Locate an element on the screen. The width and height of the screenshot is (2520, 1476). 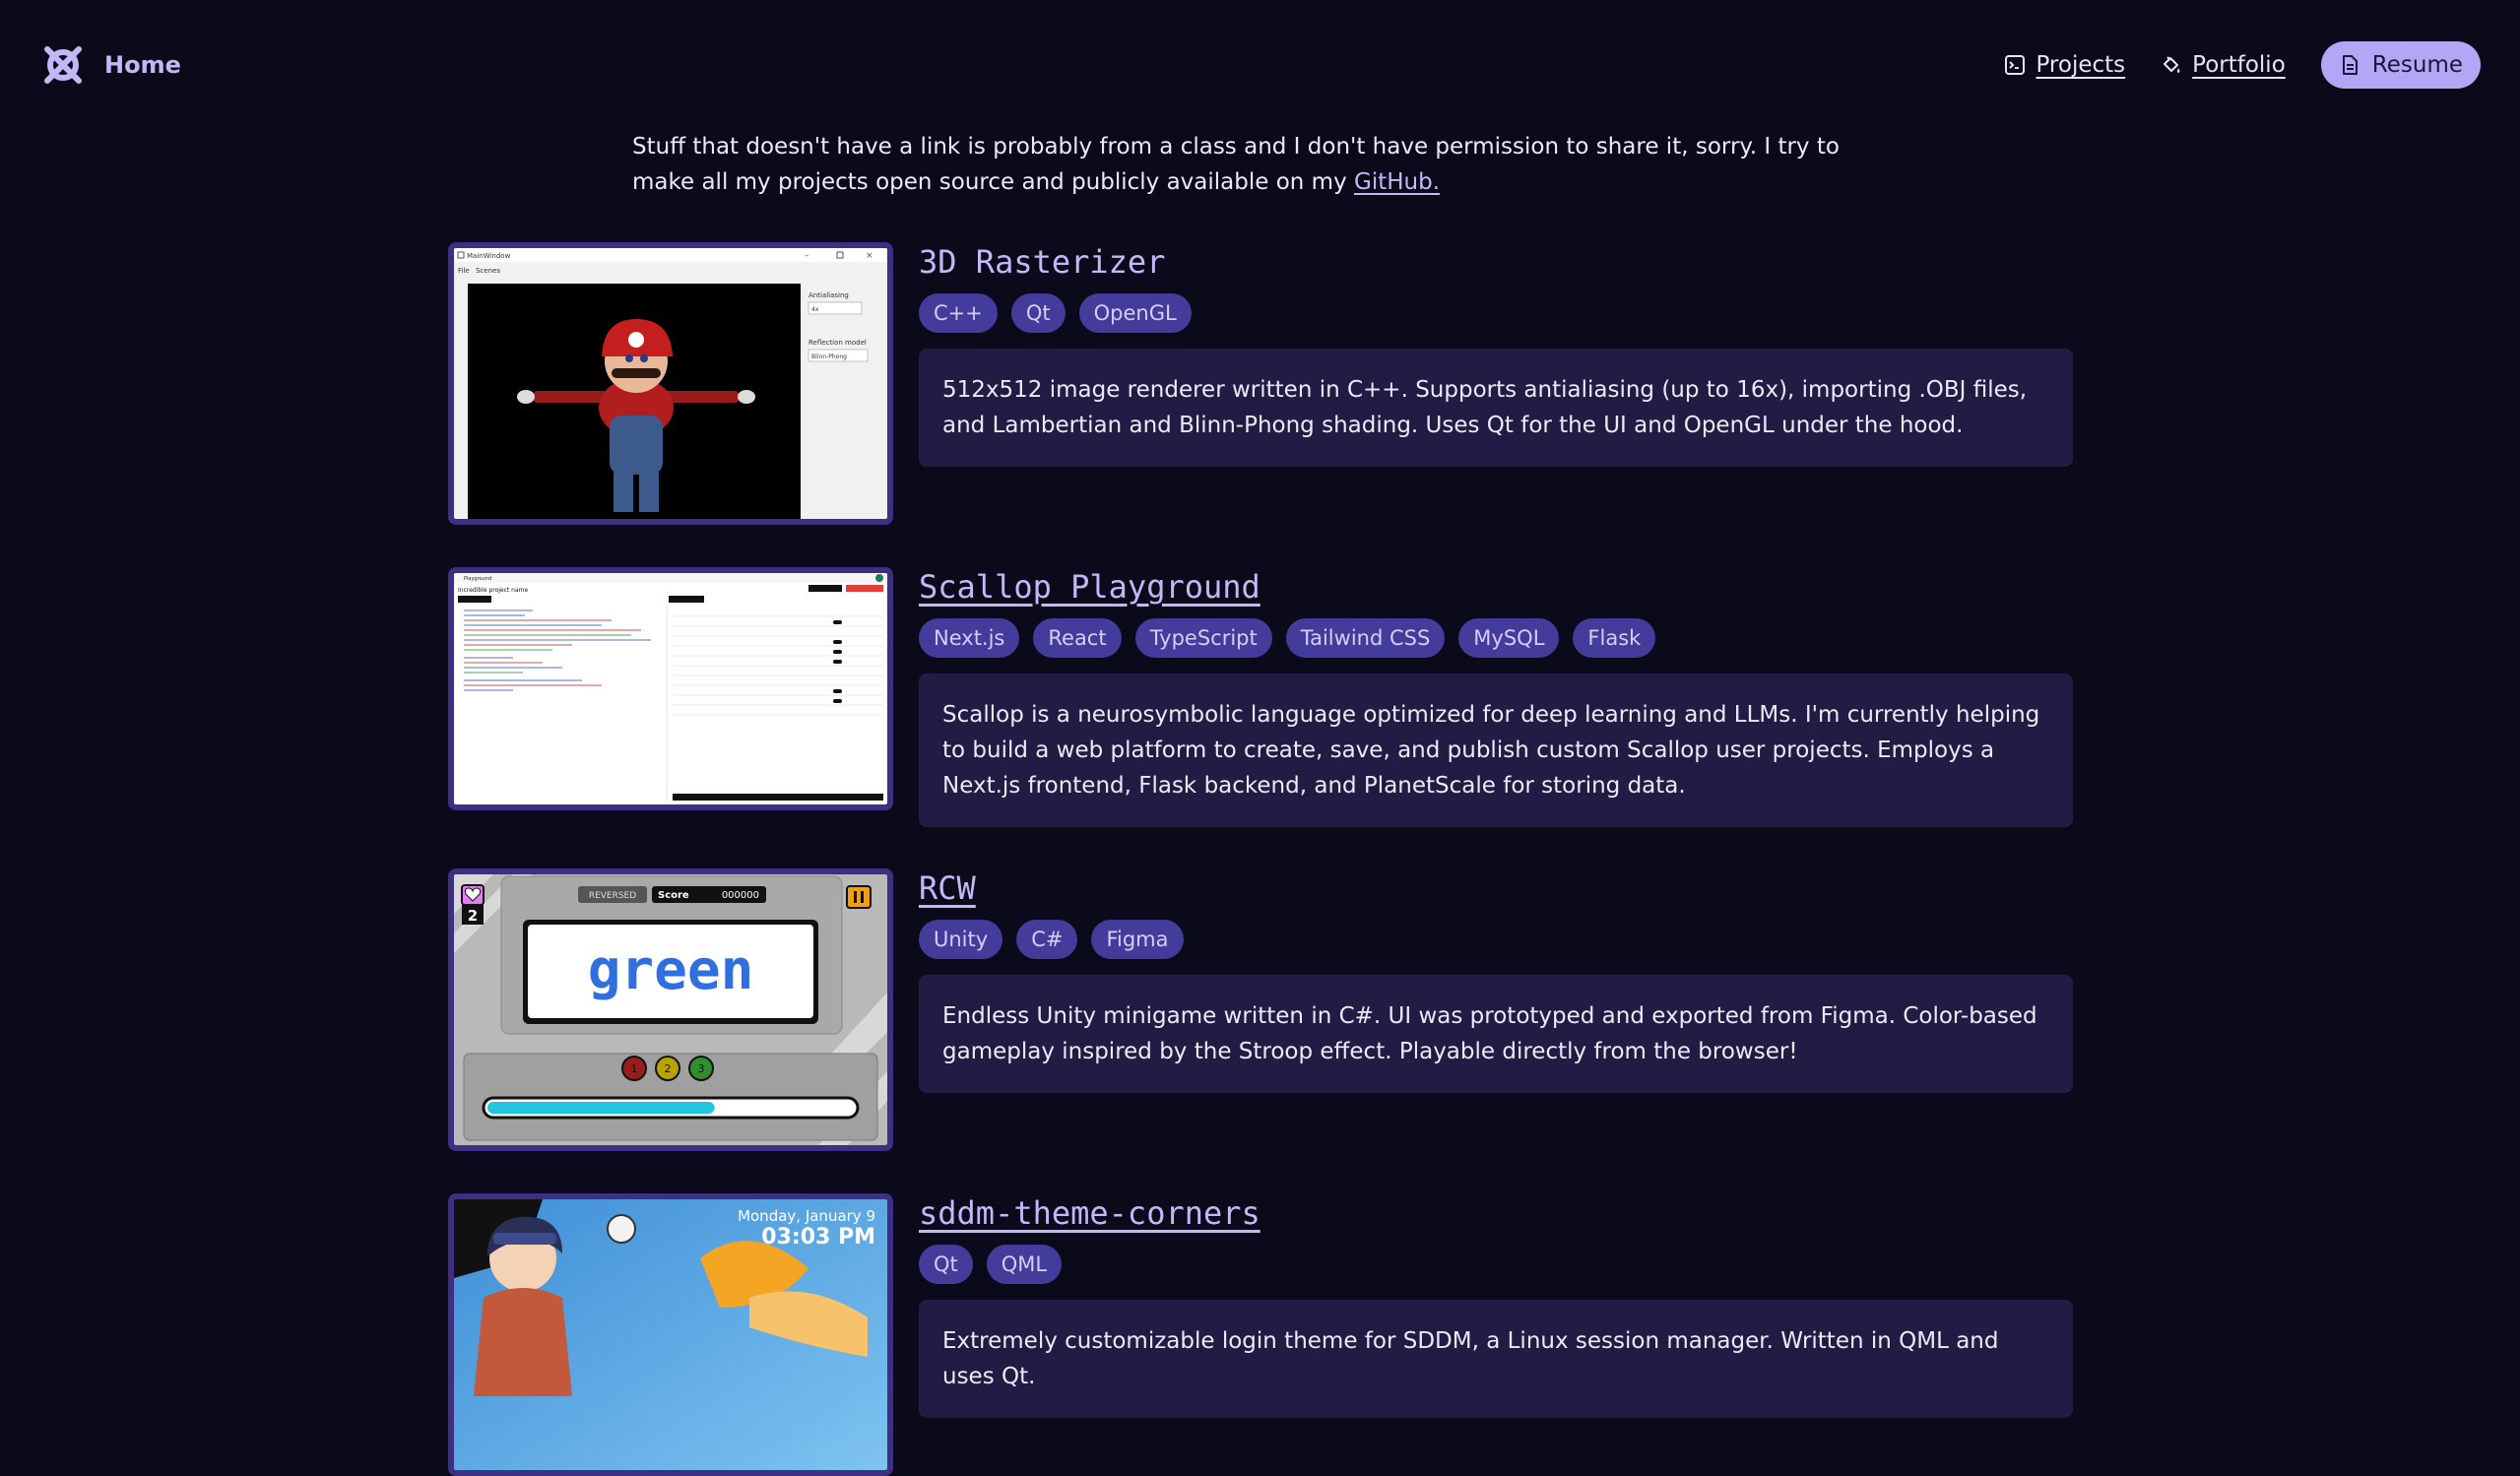
project-thumbnail: 2 REVERSED Score 000000 green 1 2 3 is located at coordinates (670, 1009).